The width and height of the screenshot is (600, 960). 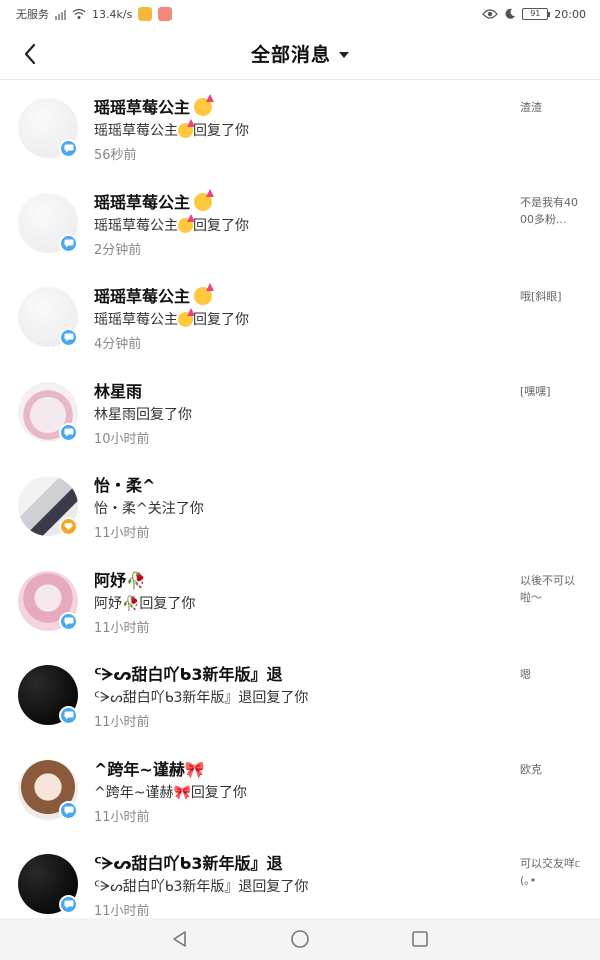 I want to click on message-item: 怡・柔^ 怡・柔^关注了你 11小时前, so click(x=300, y=506).